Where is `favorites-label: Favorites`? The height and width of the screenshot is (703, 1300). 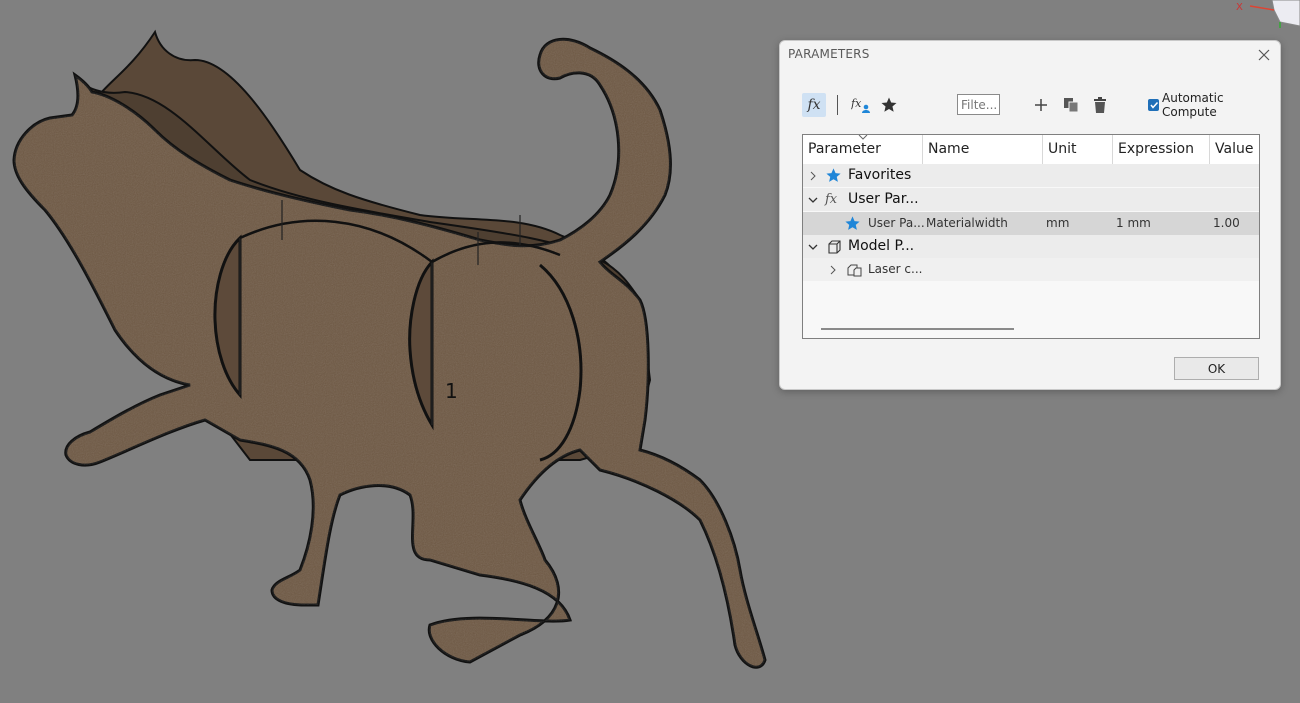 favorites-label: Favorites is located at coordinates (880, 175).